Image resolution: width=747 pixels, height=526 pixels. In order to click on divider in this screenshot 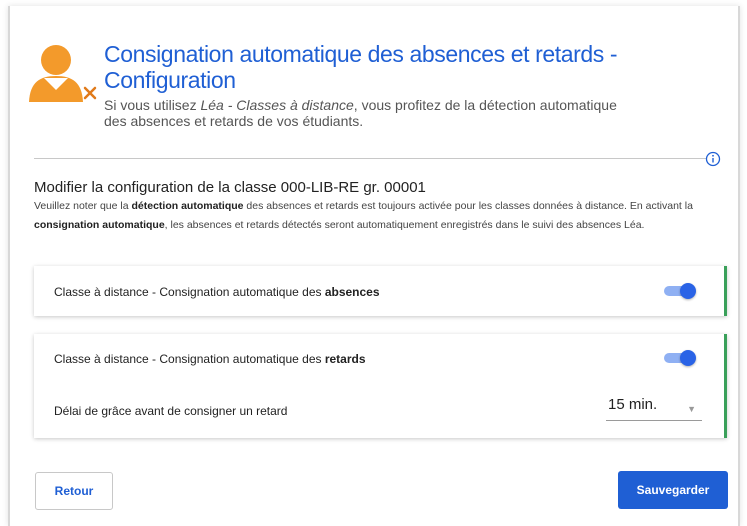, I will do `click(370, 158)`.